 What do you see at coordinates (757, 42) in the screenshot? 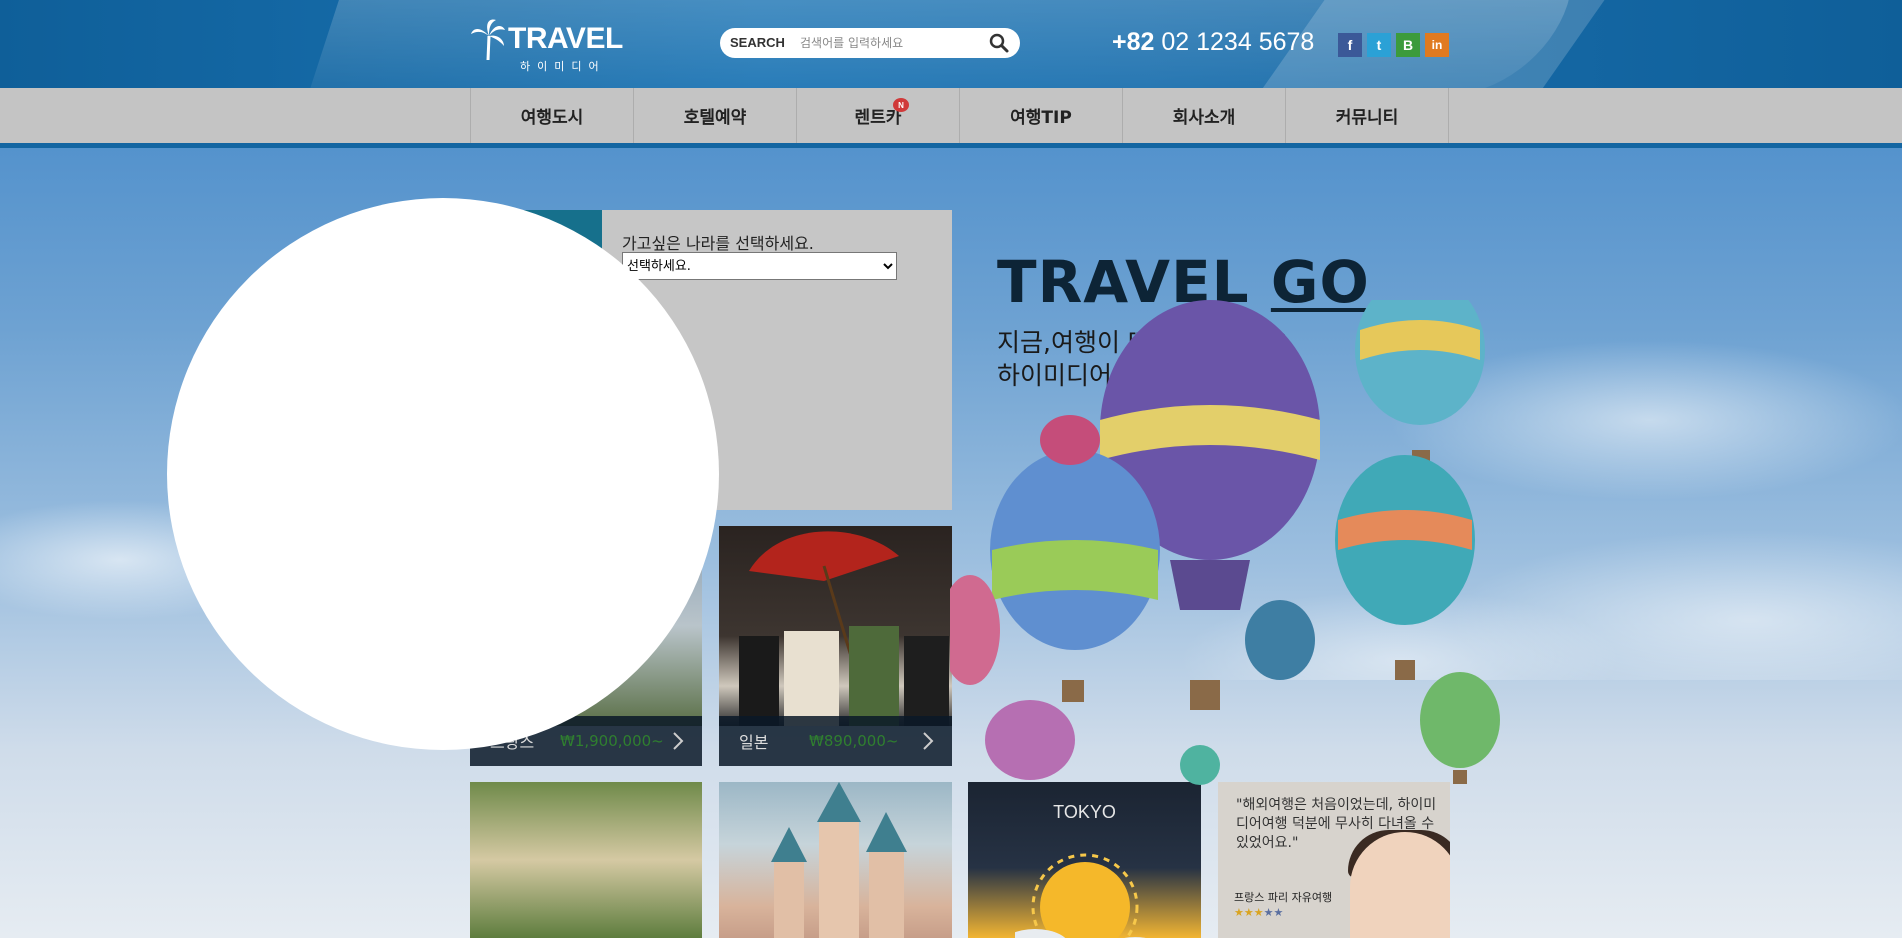
I see `search-label: SEARCH` at bounding box center [757, 42].